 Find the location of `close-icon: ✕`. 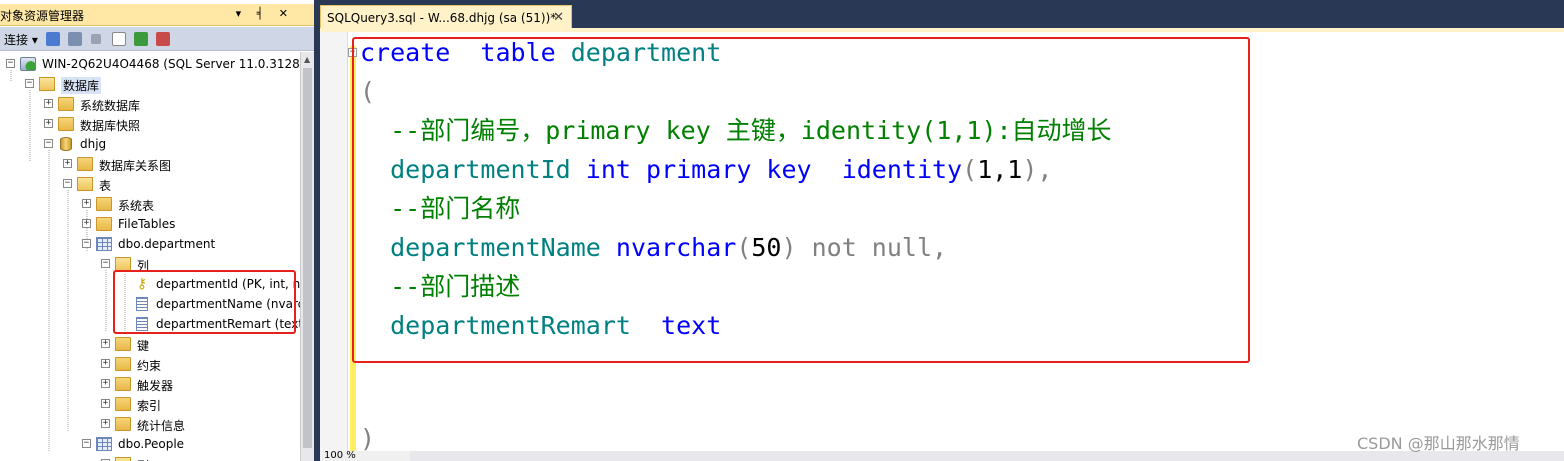

close-icon: ✕ is located at coordinates (558, 17).